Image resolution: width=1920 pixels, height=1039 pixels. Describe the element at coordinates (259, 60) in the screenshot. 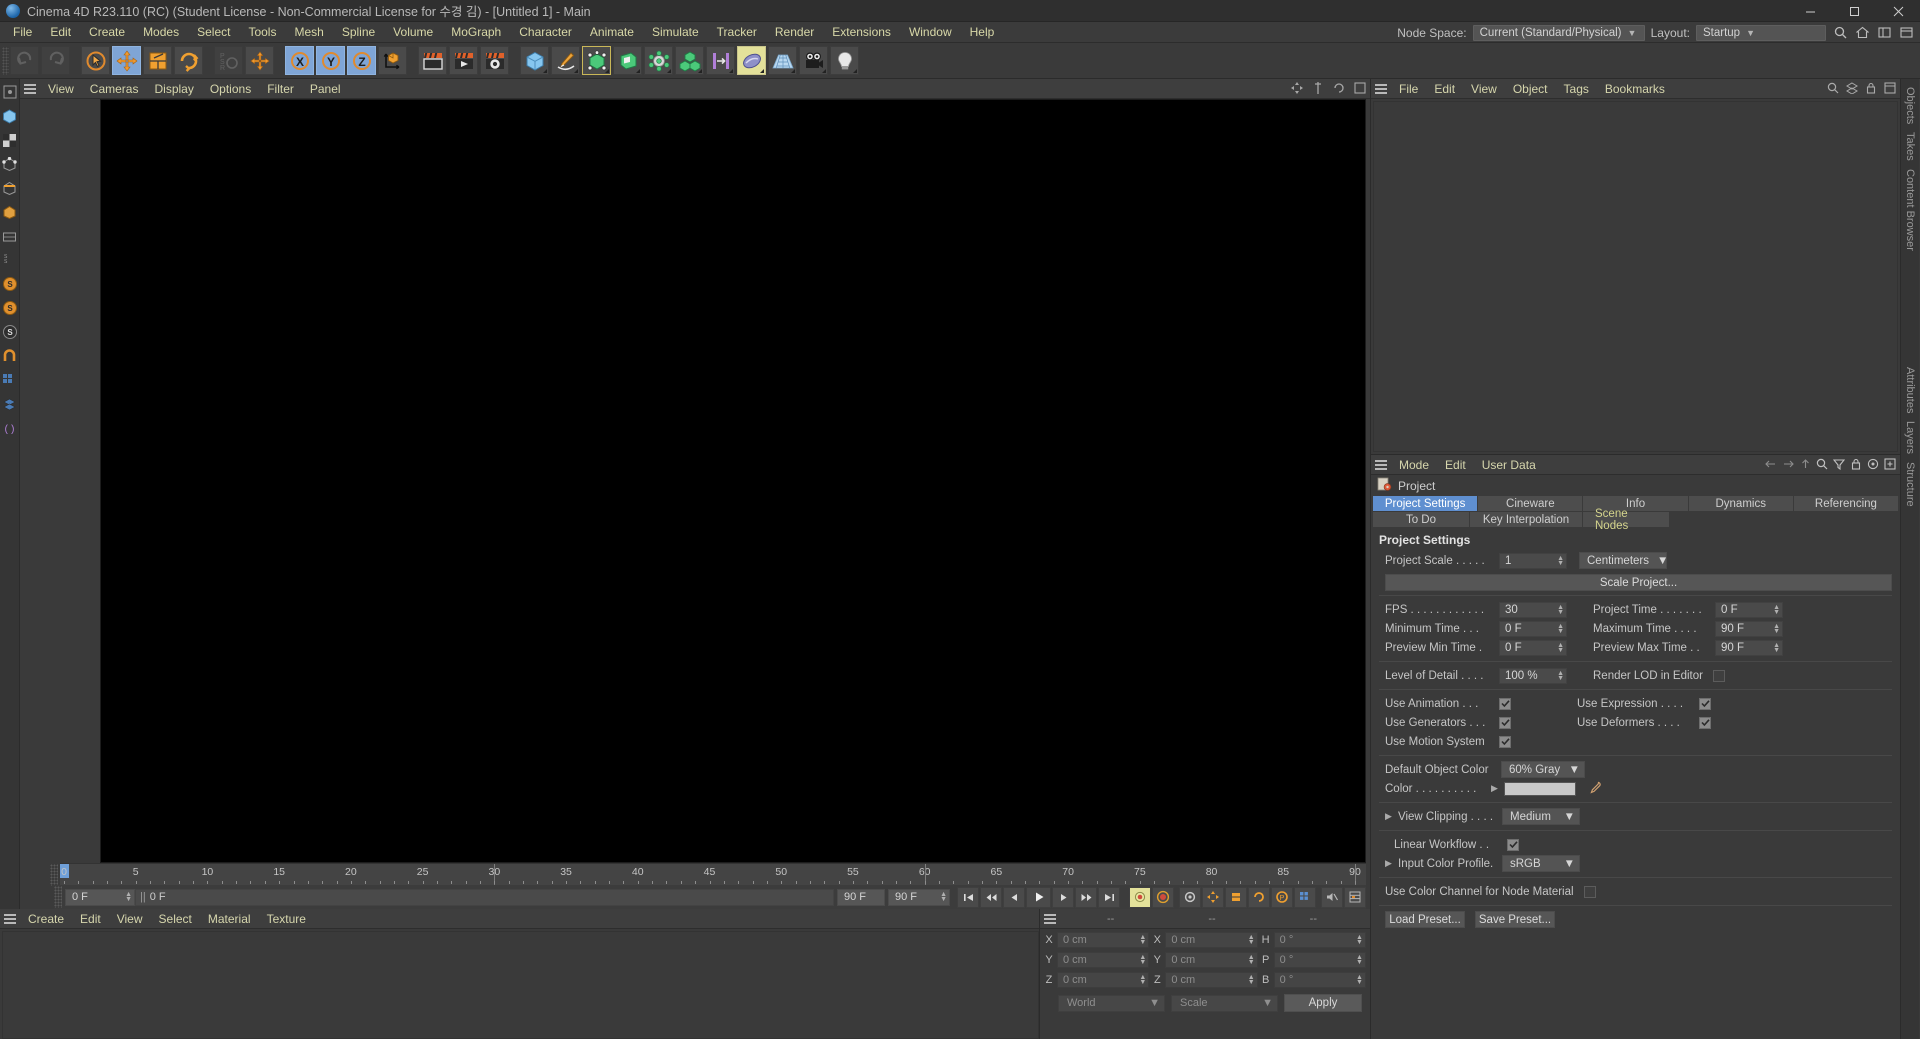

I see `move-axis-button` at that location.